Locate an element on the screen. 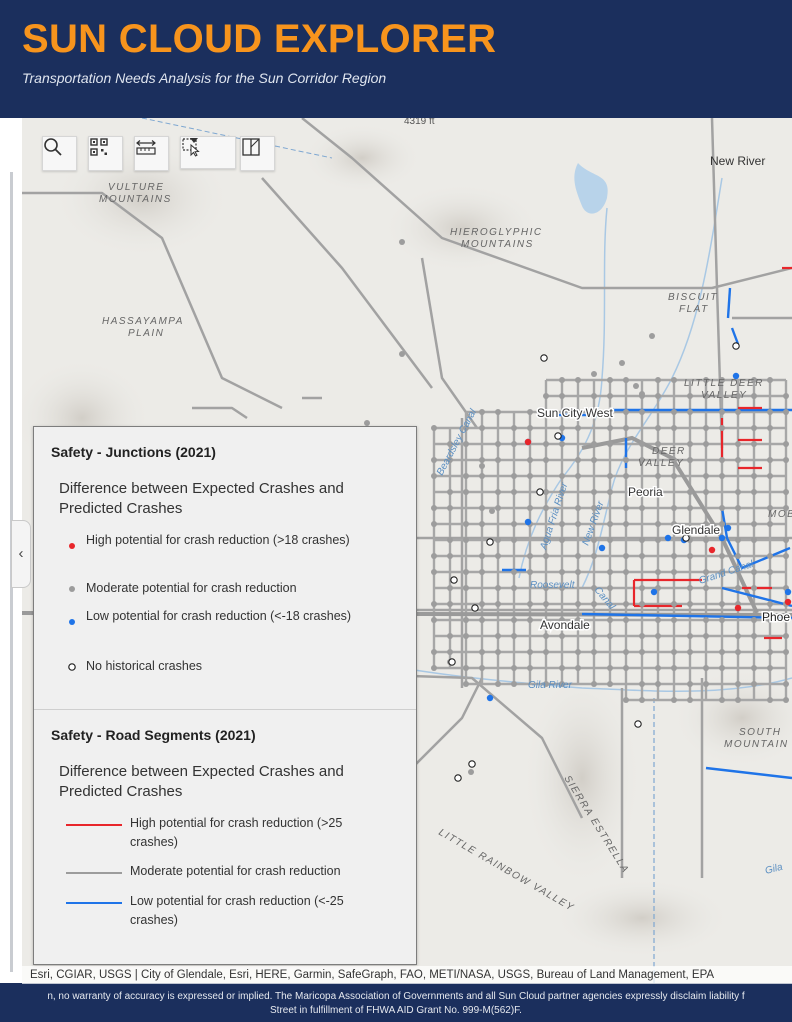  expand-panel-button: ‹ is located at coordinates (21, 554).